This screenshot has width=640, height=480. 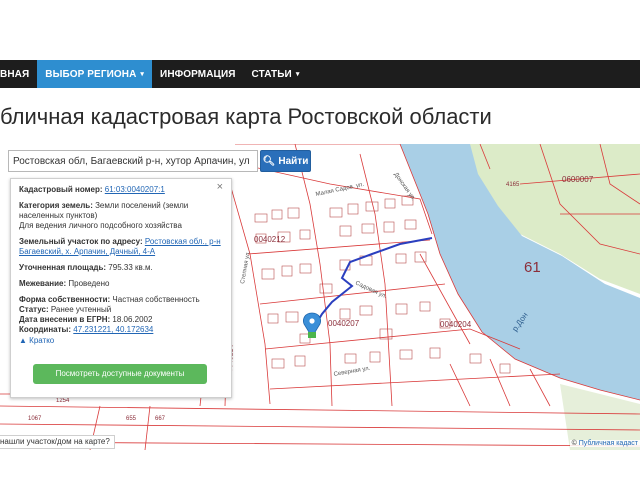 What do you see at coordinates (340, 190) in the screenshot?
I see `map-label-street-maly-sadovy: Малая Садов. ул.` at bounding box center [340, 190].